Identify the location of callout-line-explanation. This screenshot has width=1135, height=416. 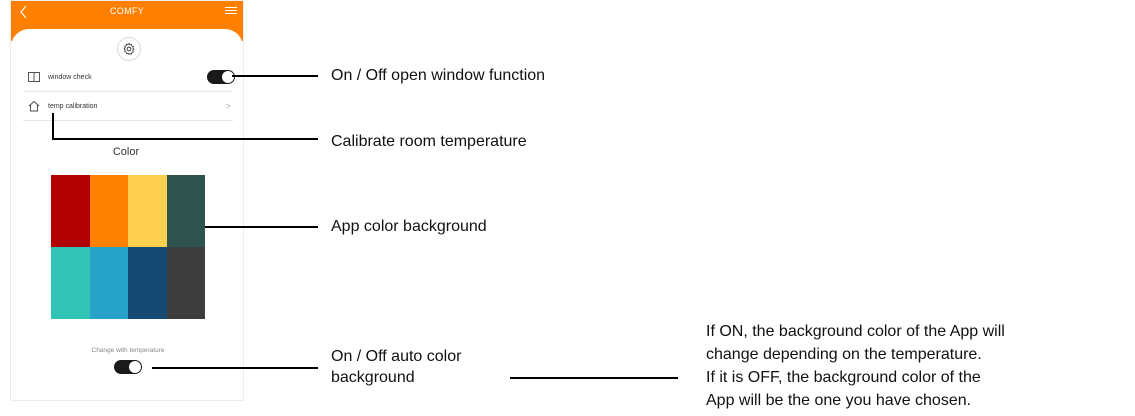
(594, 378).